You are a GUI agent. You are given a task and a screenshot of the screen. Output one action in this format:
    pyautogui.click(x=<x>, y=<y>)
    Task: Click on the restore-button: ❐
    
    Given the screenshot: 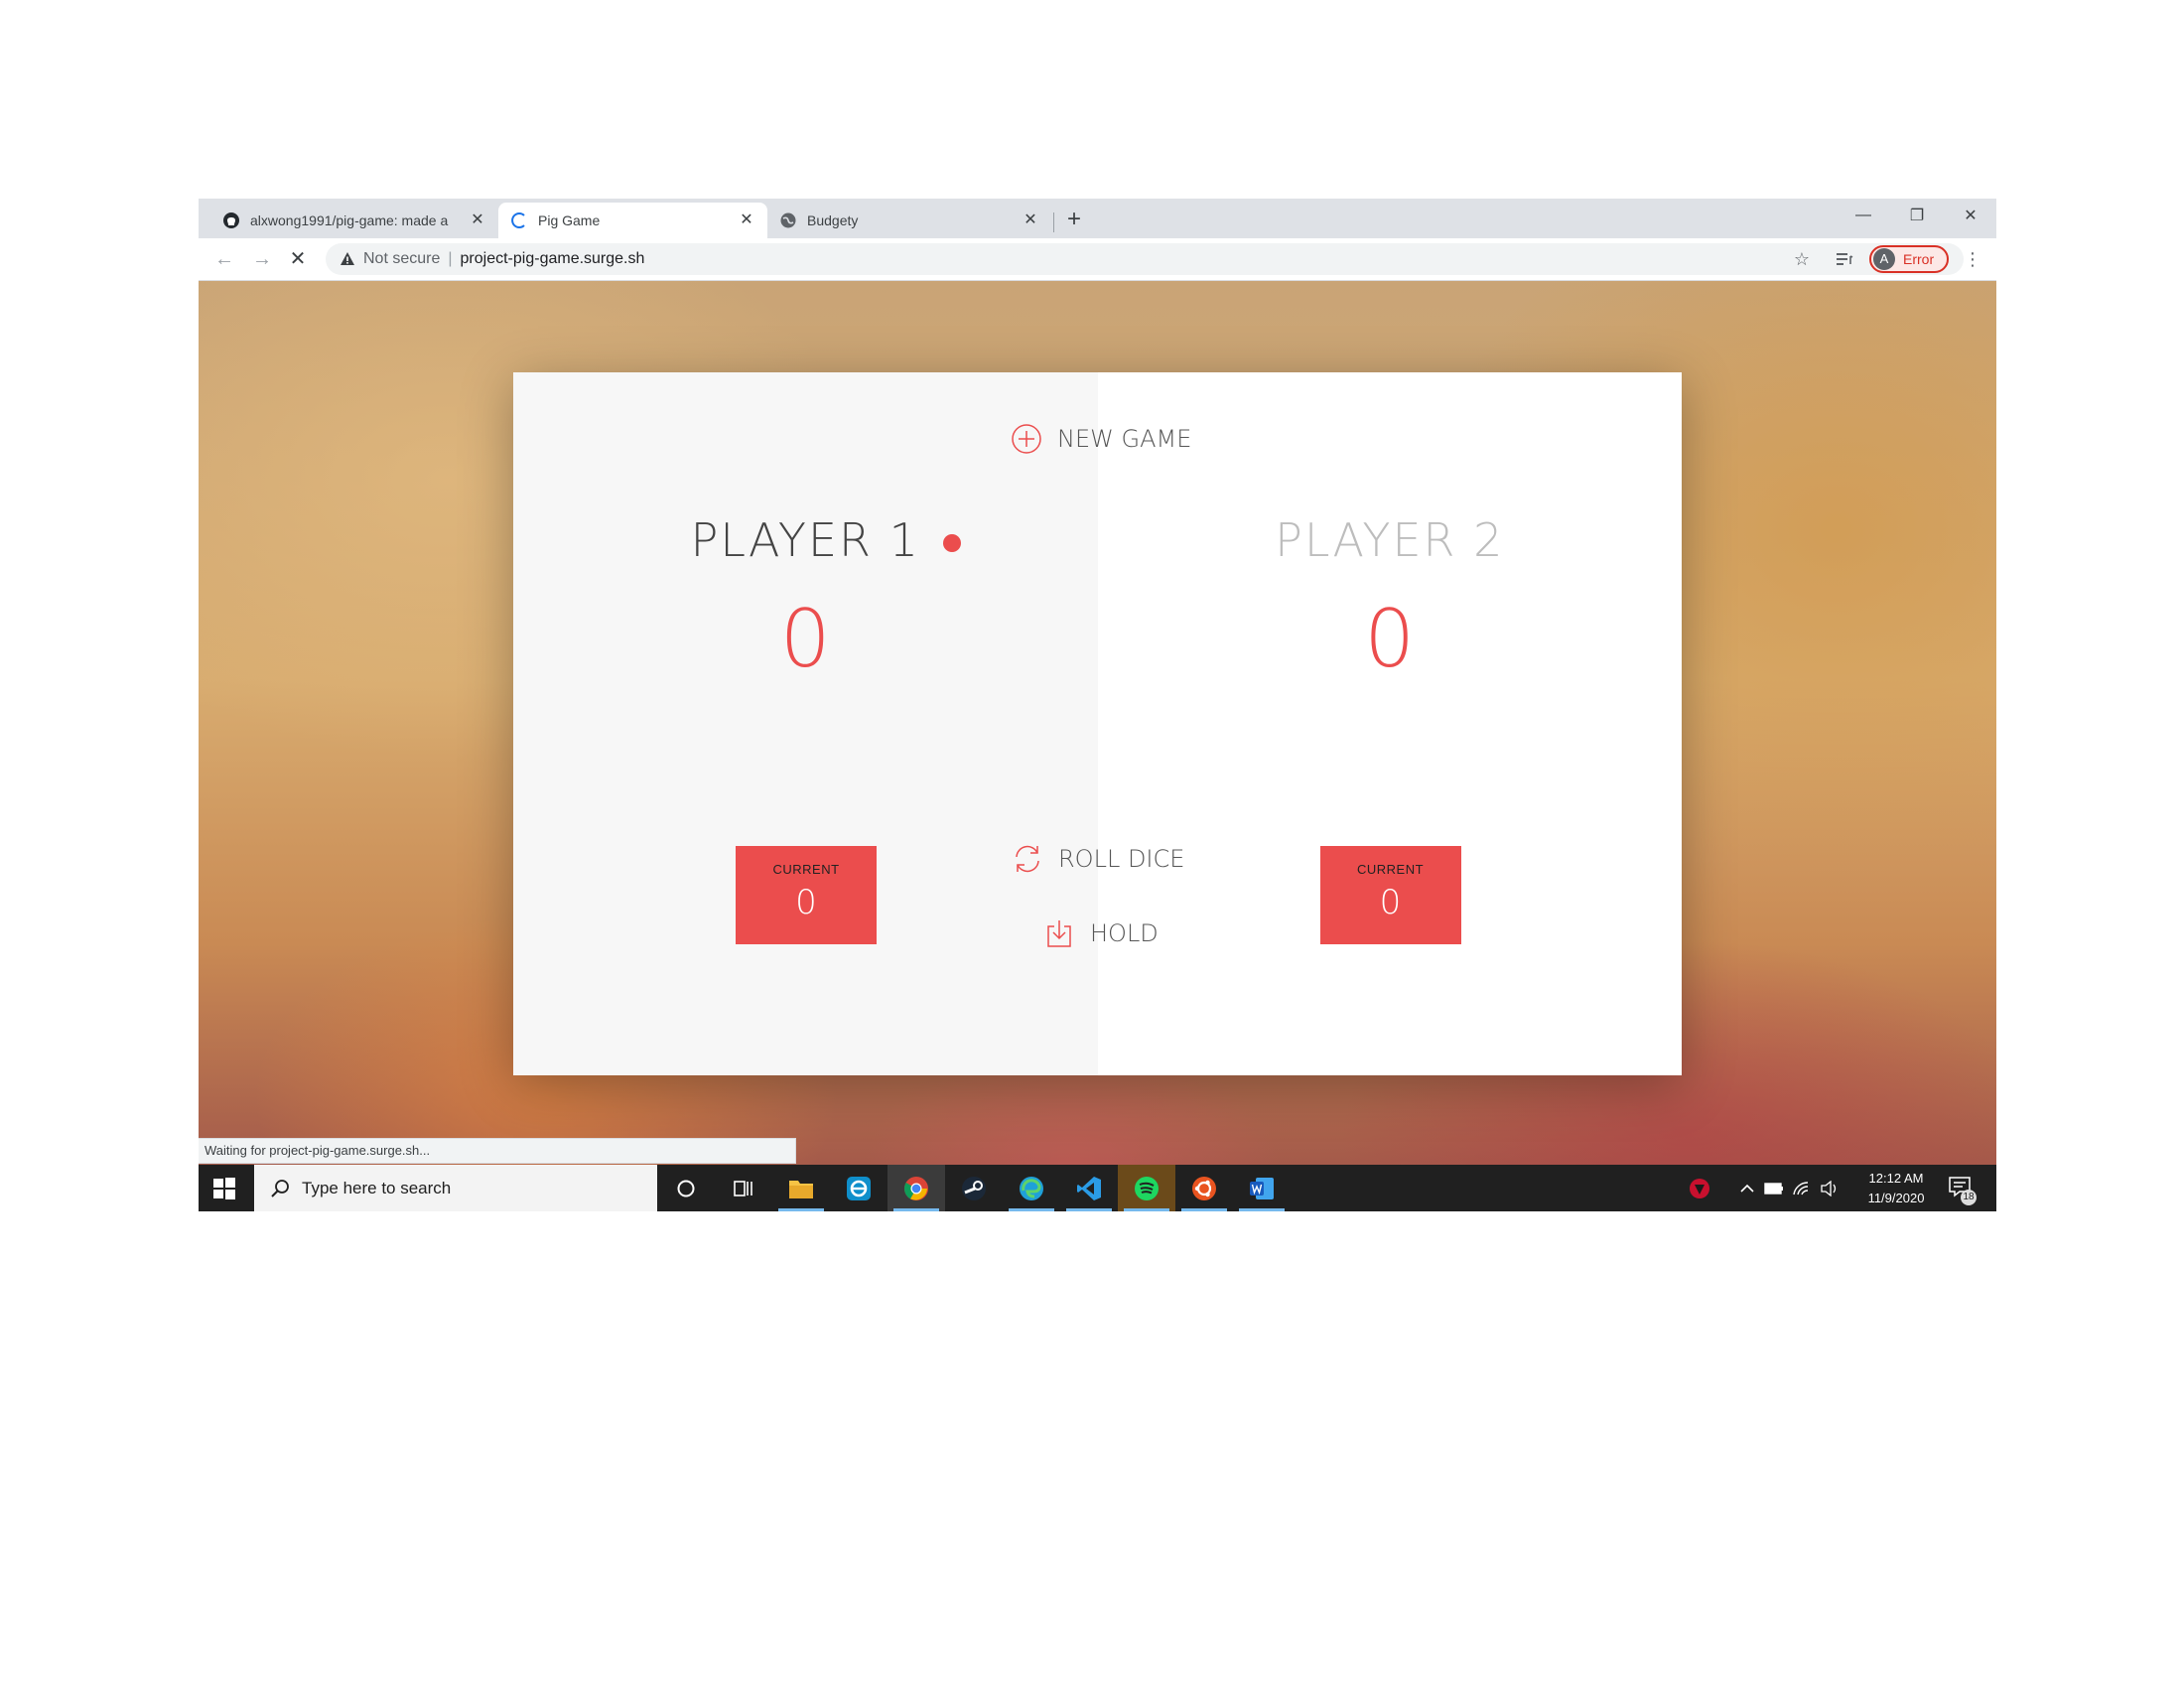 What is the action you would take?
    pyautogui.click(x=1917, y=215)
    